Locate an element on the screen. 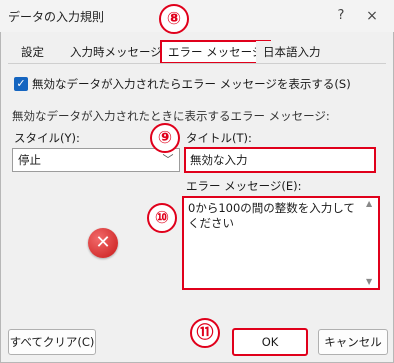  scroll-down-icon: ▼ is located at coordinates (369, 281).